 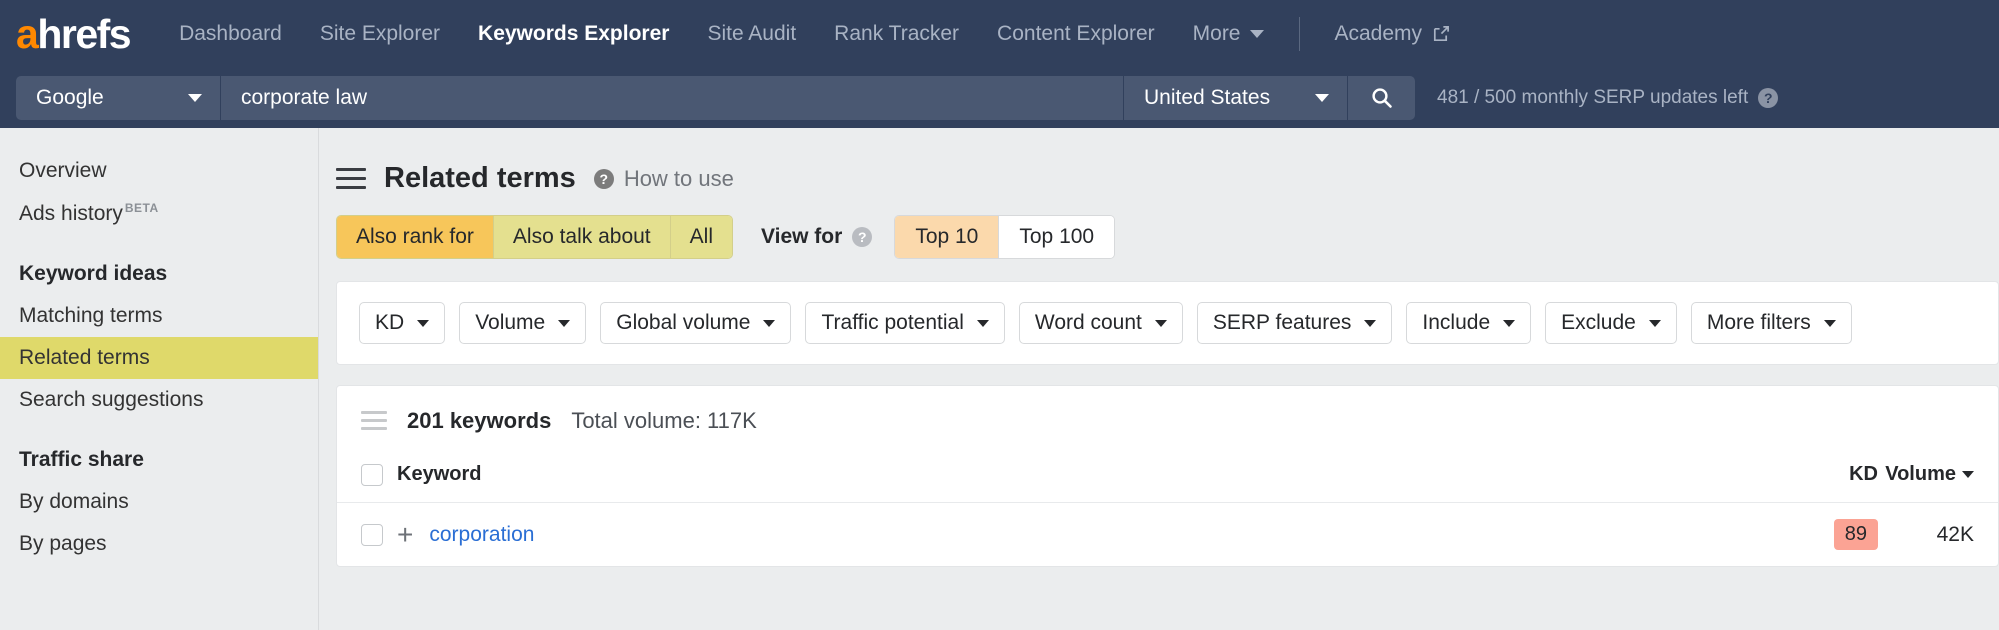 What do you see at coordinates (159, 316) in the screenshot?
I see `sidebar-item-matching-terms: Matching terms` at bounding box center [159, 316].